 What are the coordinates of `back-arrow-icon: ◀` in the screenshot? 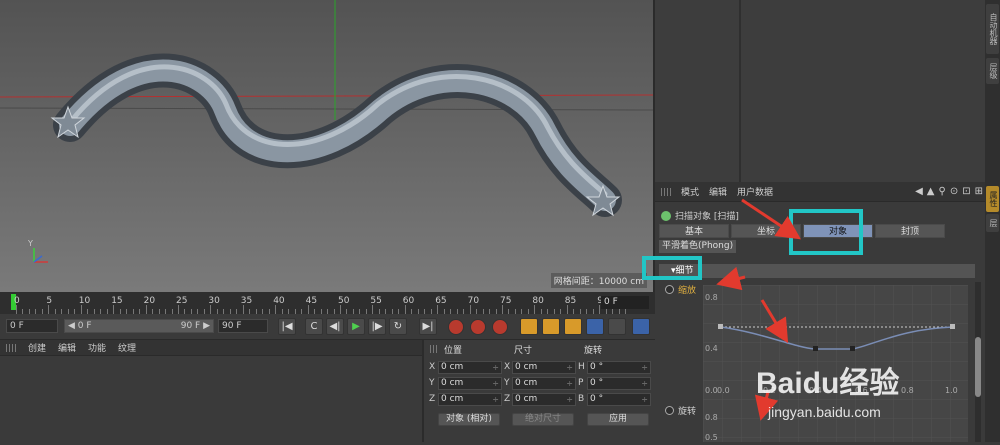 It's located at (919, 191).